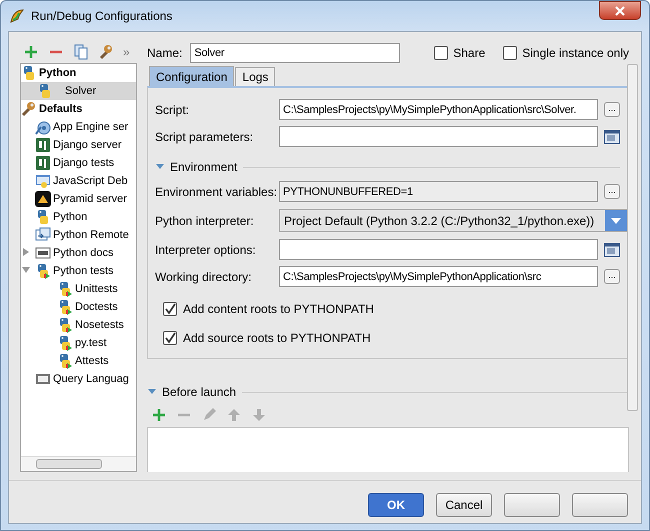 The width and height of the screenshot is (650, 531). What do you see at coordinates (204, 167) in the screenshot?
I see `section-title: Environment` at bounding box center [204, 167].